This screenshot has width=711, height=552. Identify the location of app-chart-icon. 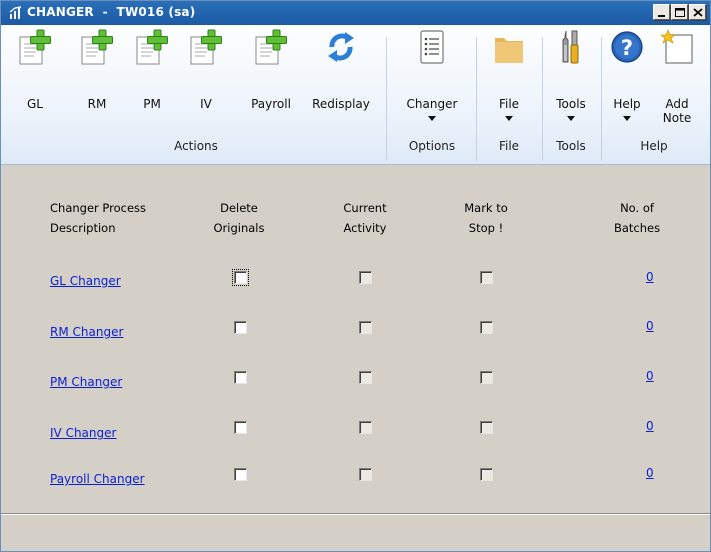
(15, 12).